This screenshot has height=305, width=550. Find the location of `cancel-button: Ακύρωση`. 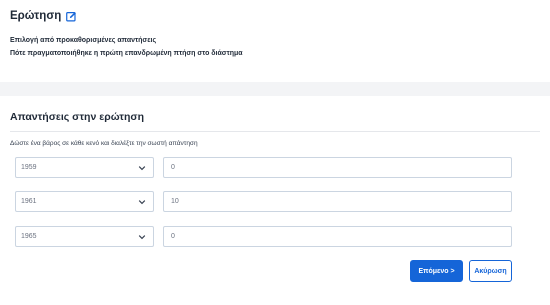

cancel-button: Ακύρωση is located at coordinates (490, 271).